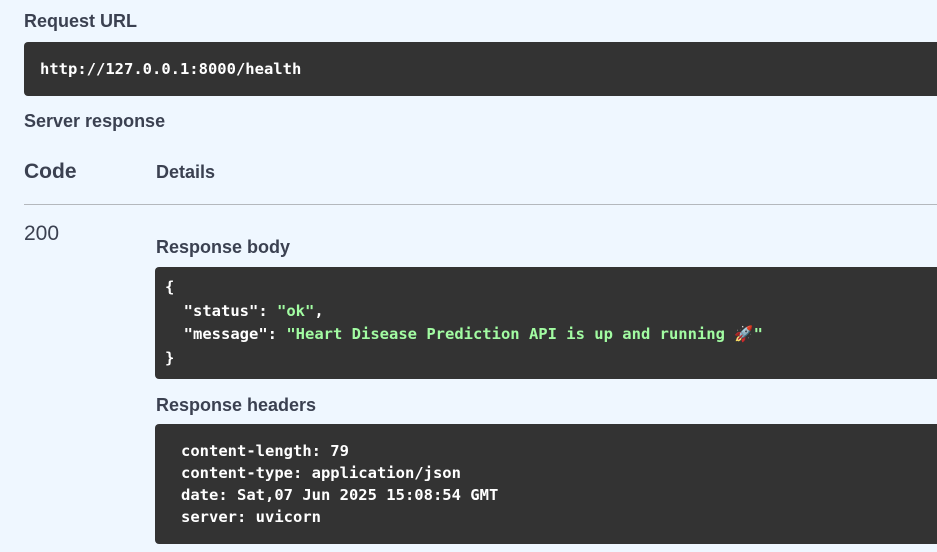 This screenshot has height=552, width=937. I want to click on request-url-label: Request URL, so click(81, 21).